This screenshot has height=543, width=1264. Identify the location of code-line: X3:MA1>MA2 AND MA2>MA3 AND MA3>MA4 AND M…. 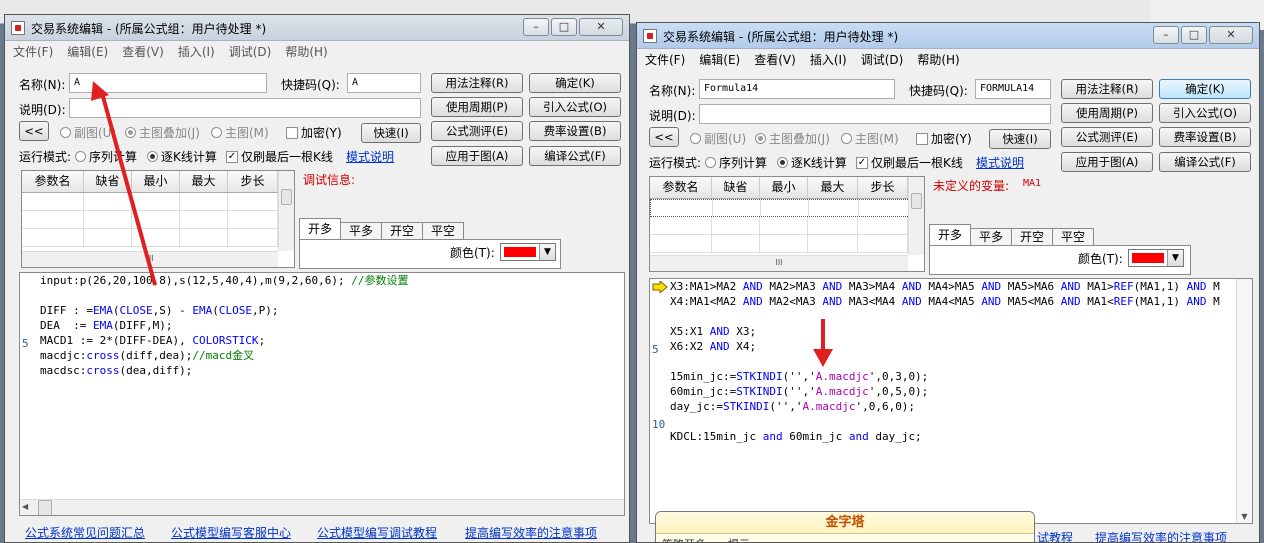
(961, 286).